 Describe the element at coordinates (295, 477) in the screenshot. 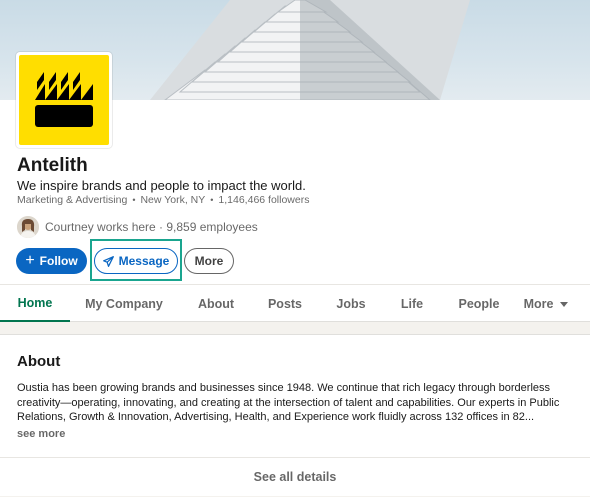

I see `see-all-details-button: See all details` at that location.